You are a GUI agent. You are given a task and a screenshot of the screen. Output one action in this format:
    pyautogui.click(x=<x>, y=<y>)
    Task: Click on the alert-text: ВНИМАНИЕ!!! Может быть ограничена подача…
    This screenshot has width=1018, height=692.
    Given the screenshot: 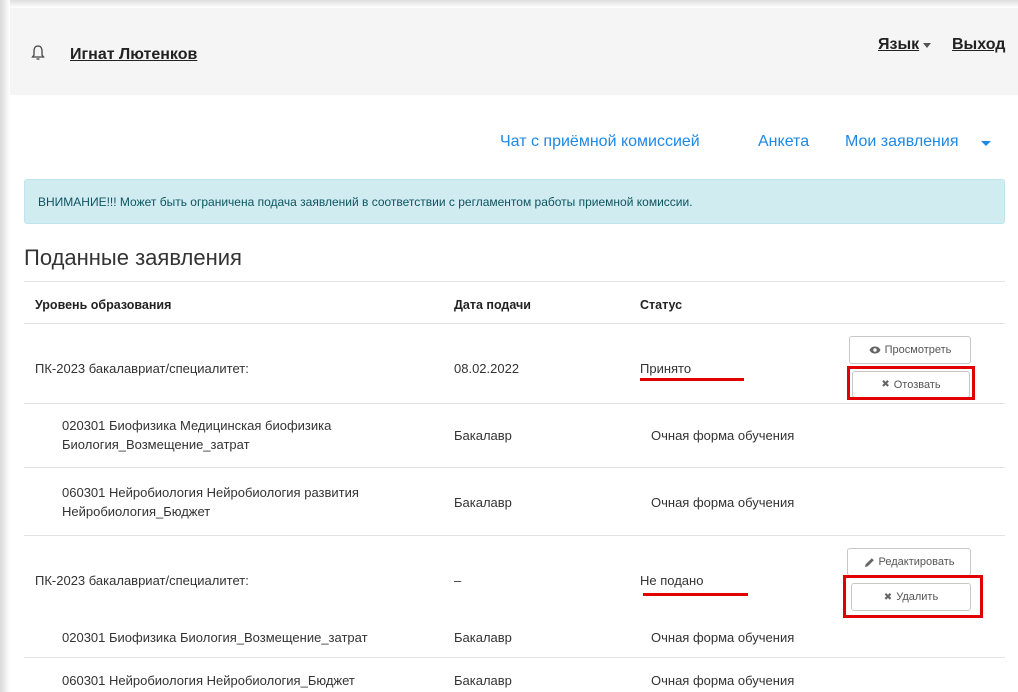 What is the action you would take?
    pyautogui.click(x=365, y=202)
    